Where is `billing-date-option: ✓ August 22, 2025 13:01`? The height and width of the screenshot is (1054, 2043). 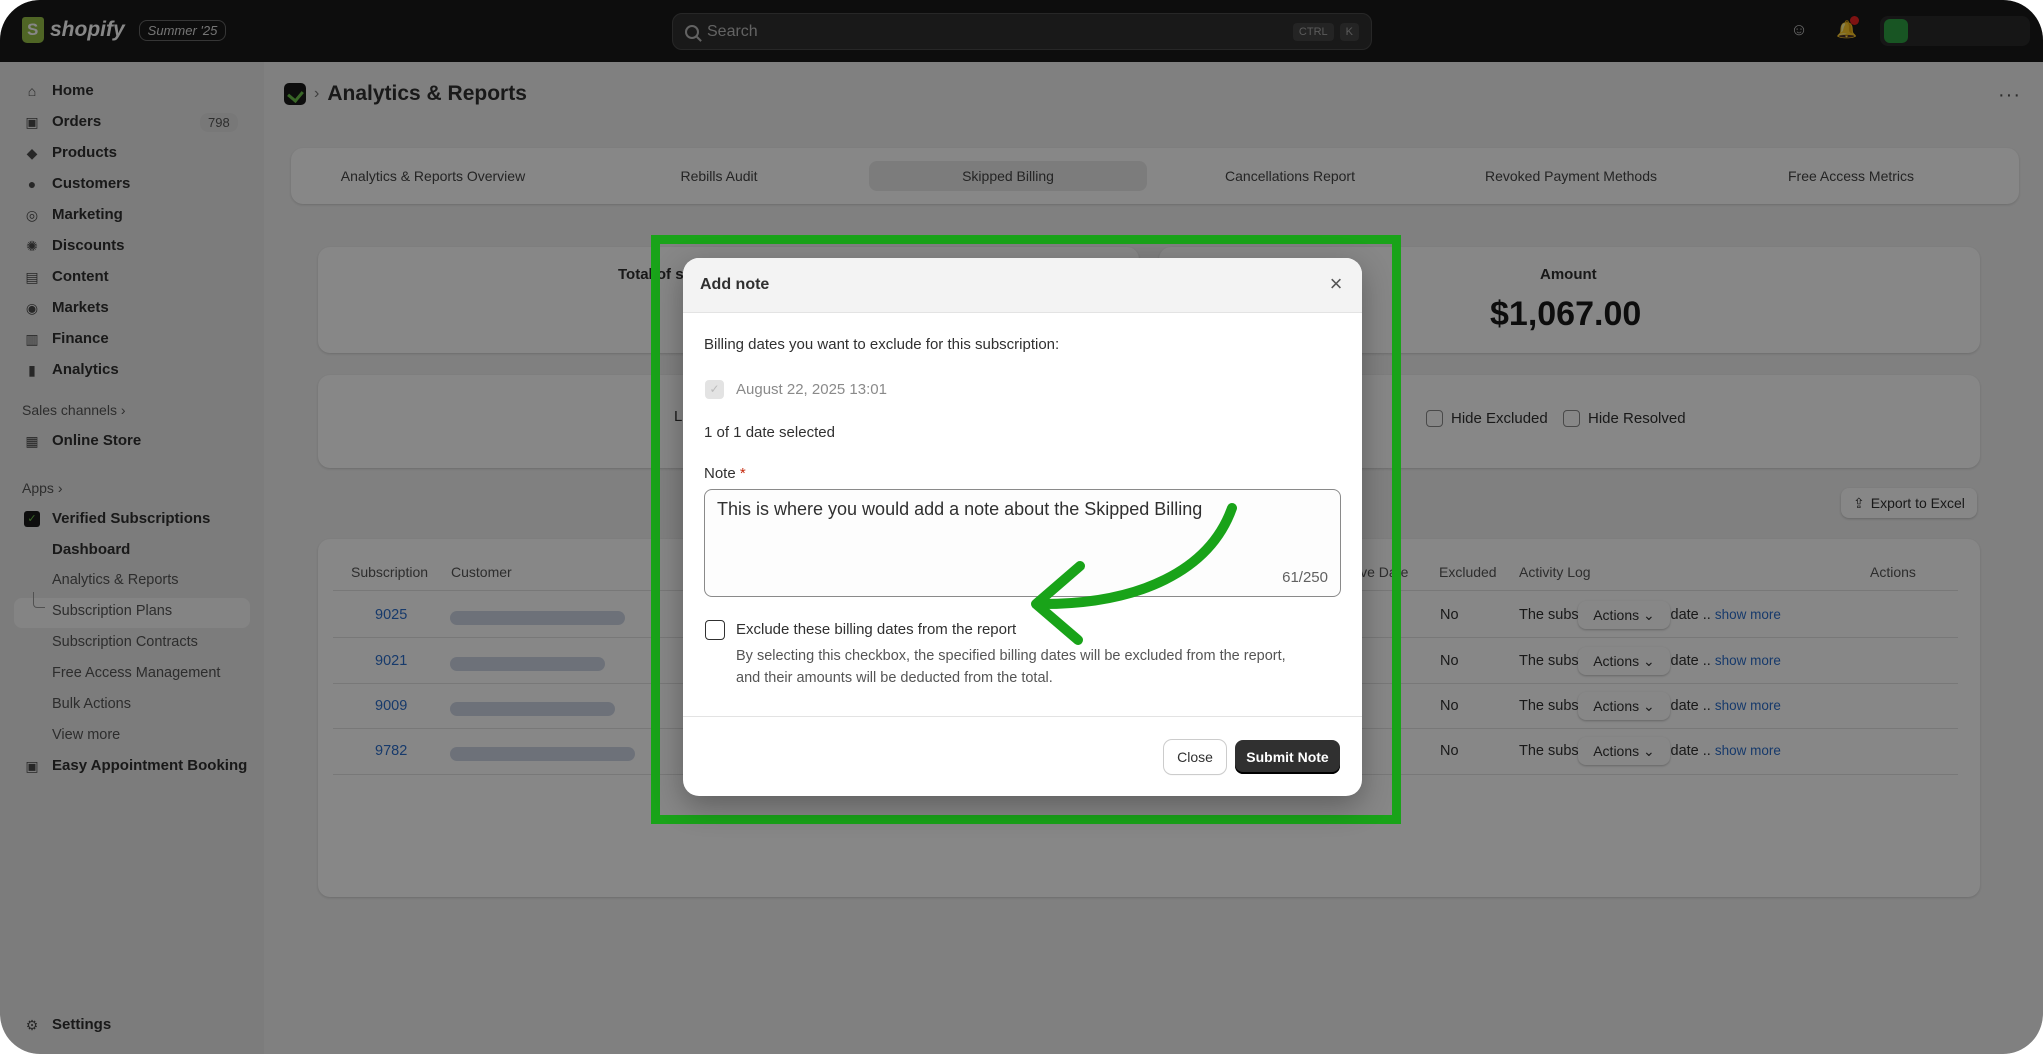
billing-date-option: ✓ August 22, 2025 13:01 is located at coordinates (796, 389).